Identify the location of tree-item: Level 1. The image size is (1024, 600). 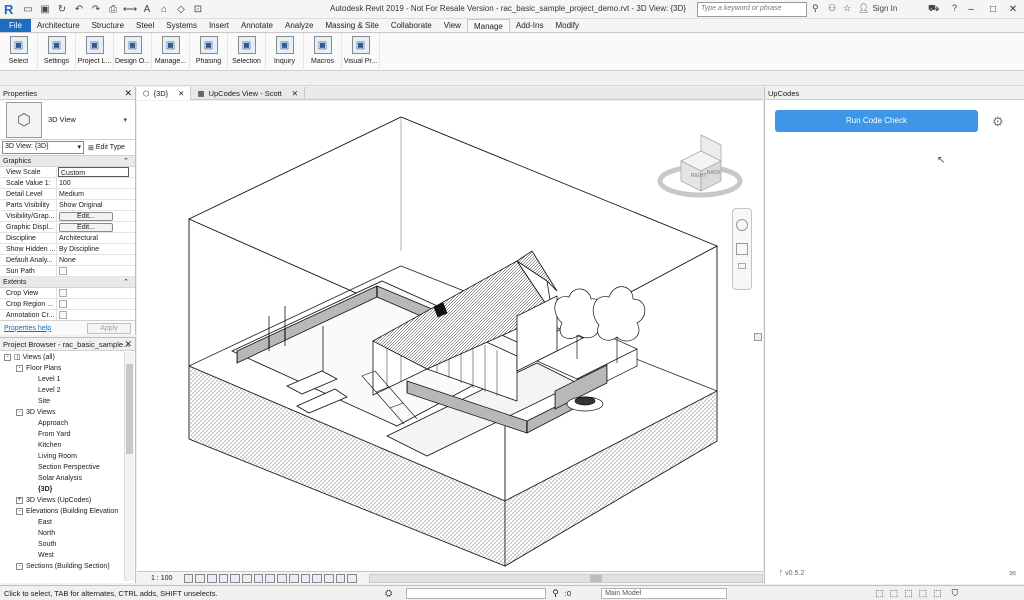
(67, 379).